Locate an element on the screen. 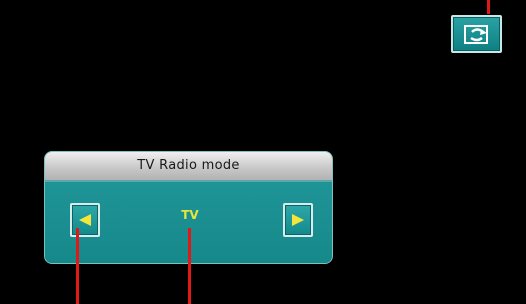  return-icon is located at coordinates (476, 34).